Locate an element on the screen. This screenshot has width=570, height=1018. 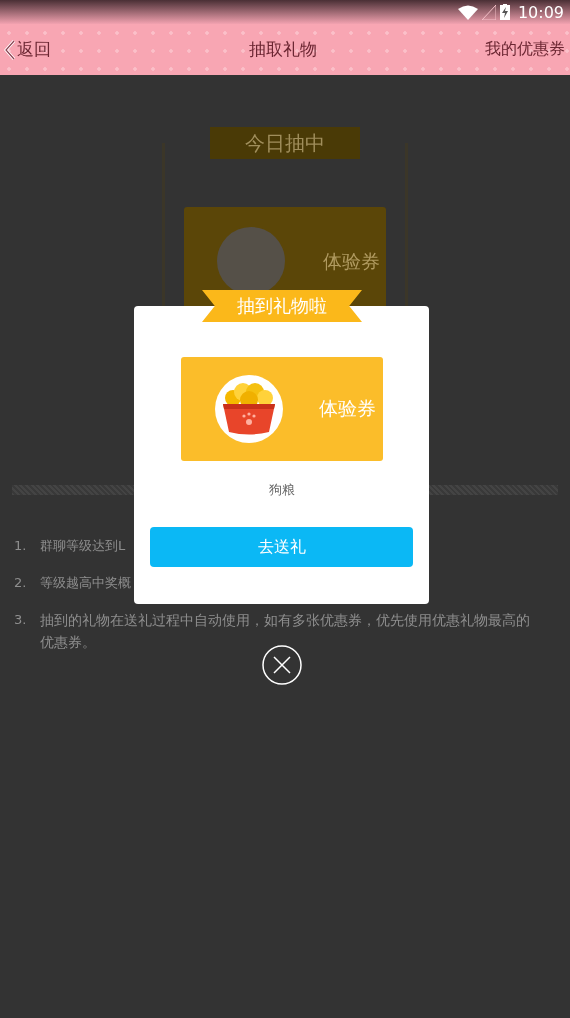
banner-title: 今日抽中 is located at coordinates (285, 143).